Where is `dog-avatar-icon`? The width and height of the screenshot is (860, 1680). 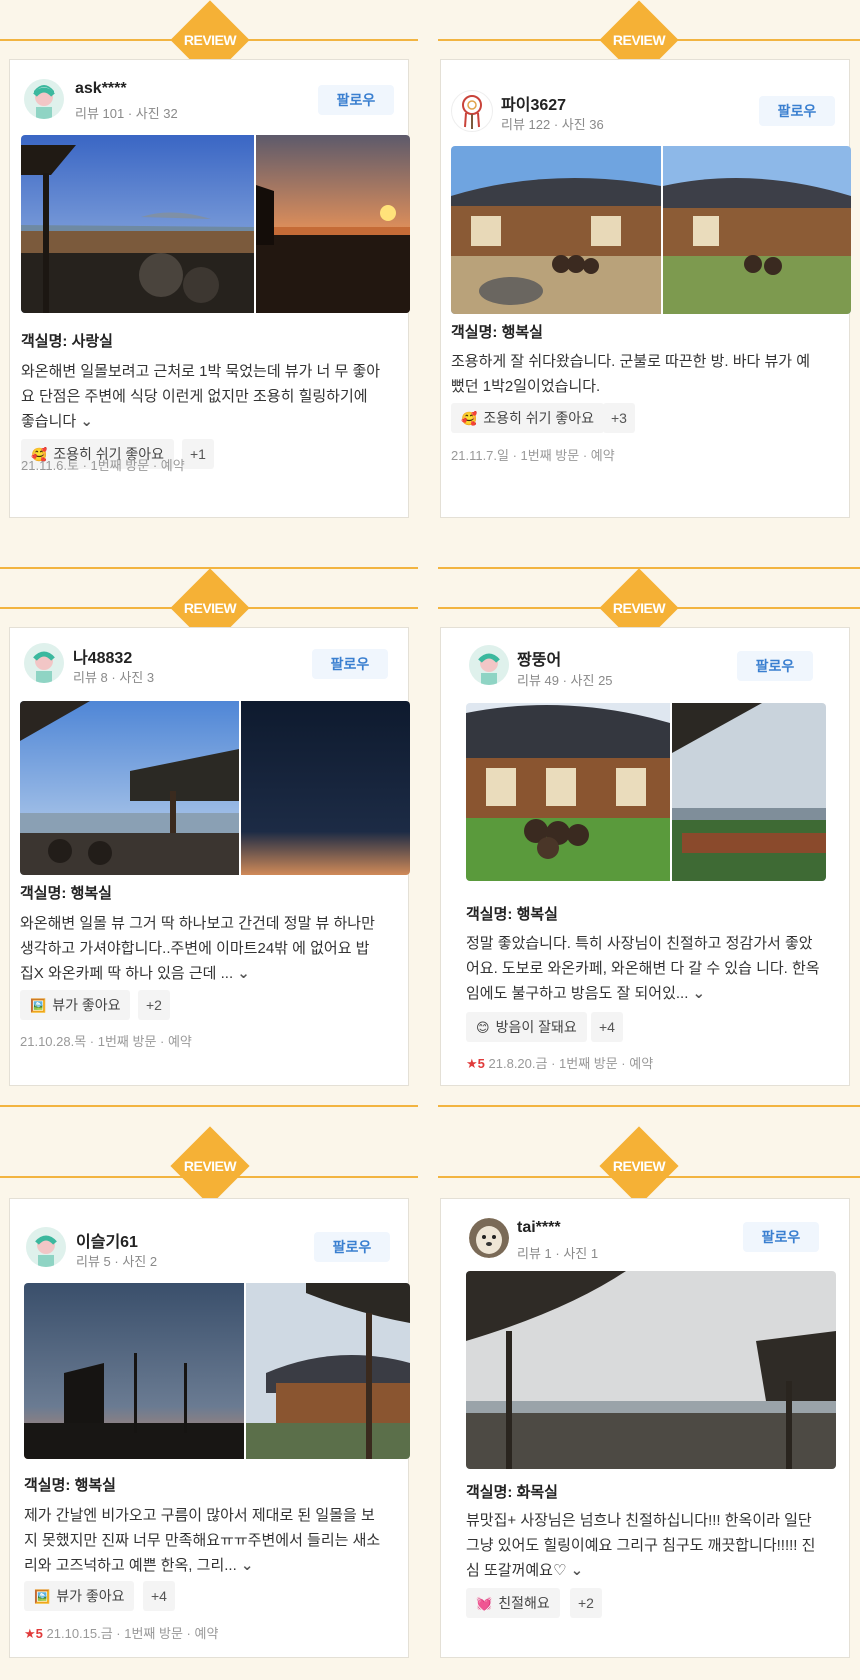 dog-avatar-icon is located at coordinates (489, 1238).